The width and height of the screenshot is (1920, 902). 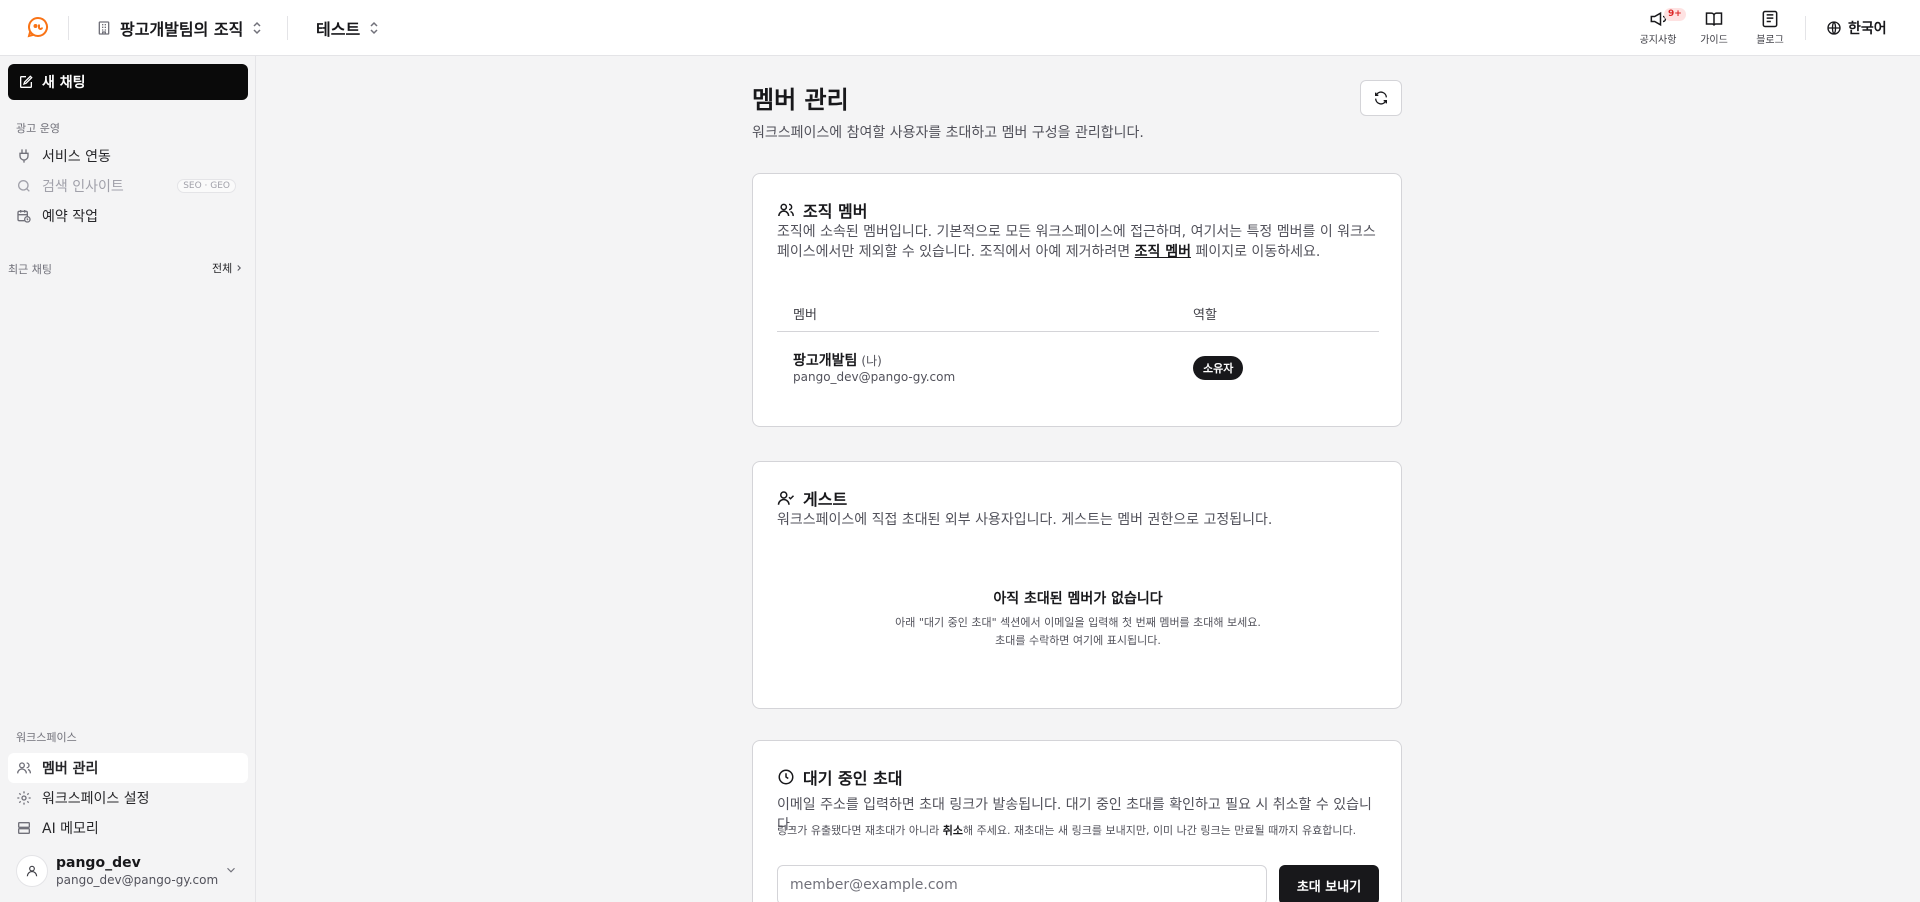 I want to click on user-menu: pango_dev pango_dev@pango-gy.com, so click(x=128, y=871).